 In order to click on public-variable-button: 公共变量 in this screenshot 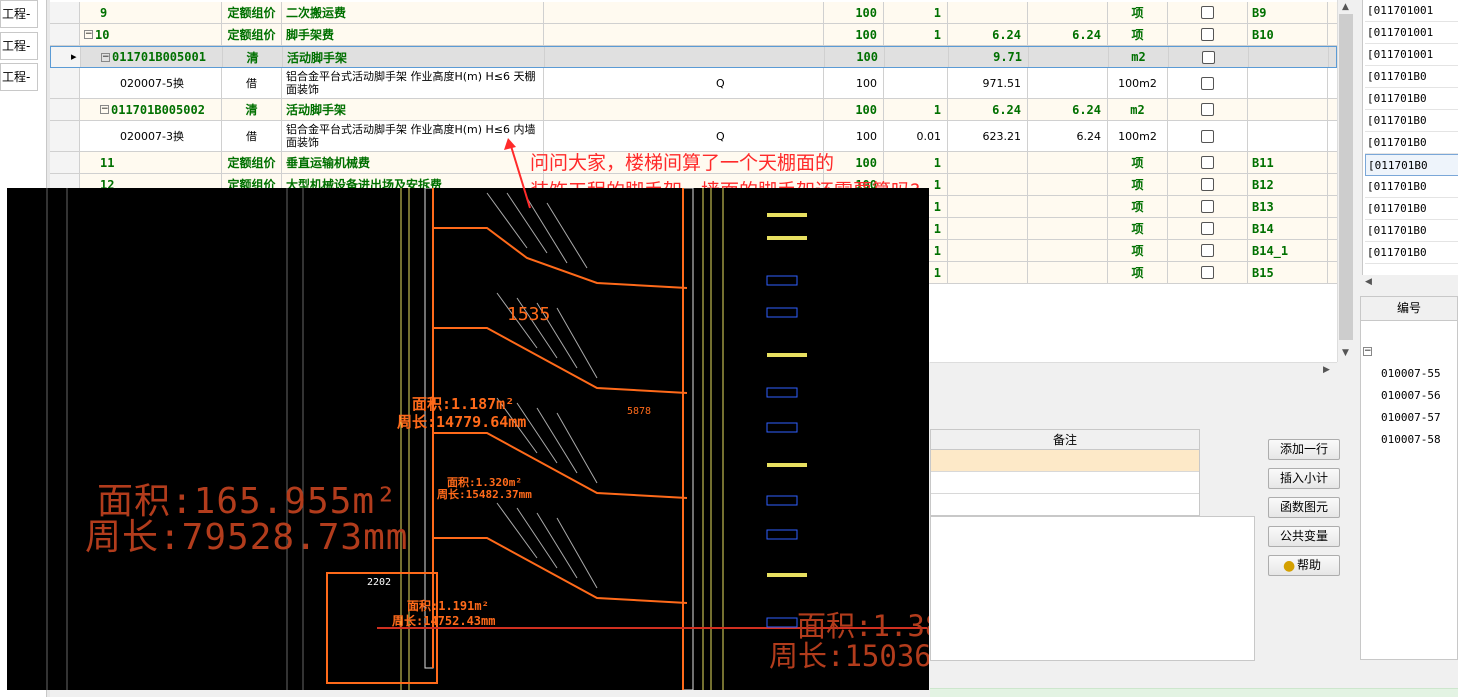, I will do `click(1304, 536)`.